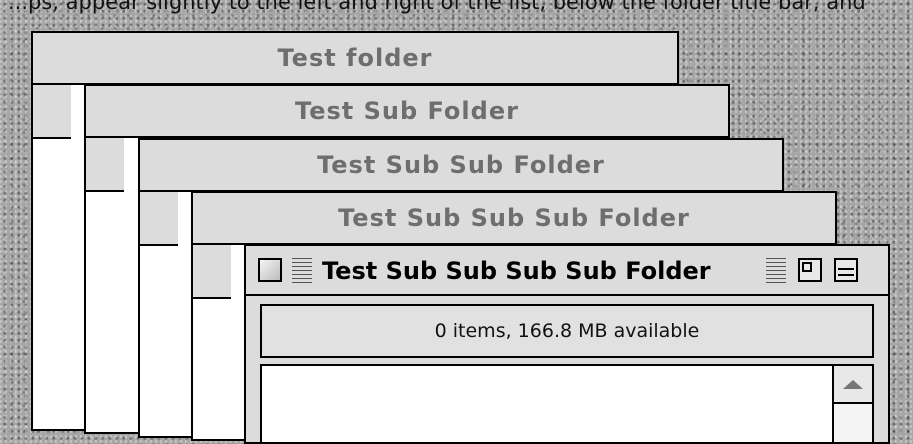 The height and width of the screenshot is (444, 913). I want to click on window-title: Test Sub Folder, so click(407, 111).